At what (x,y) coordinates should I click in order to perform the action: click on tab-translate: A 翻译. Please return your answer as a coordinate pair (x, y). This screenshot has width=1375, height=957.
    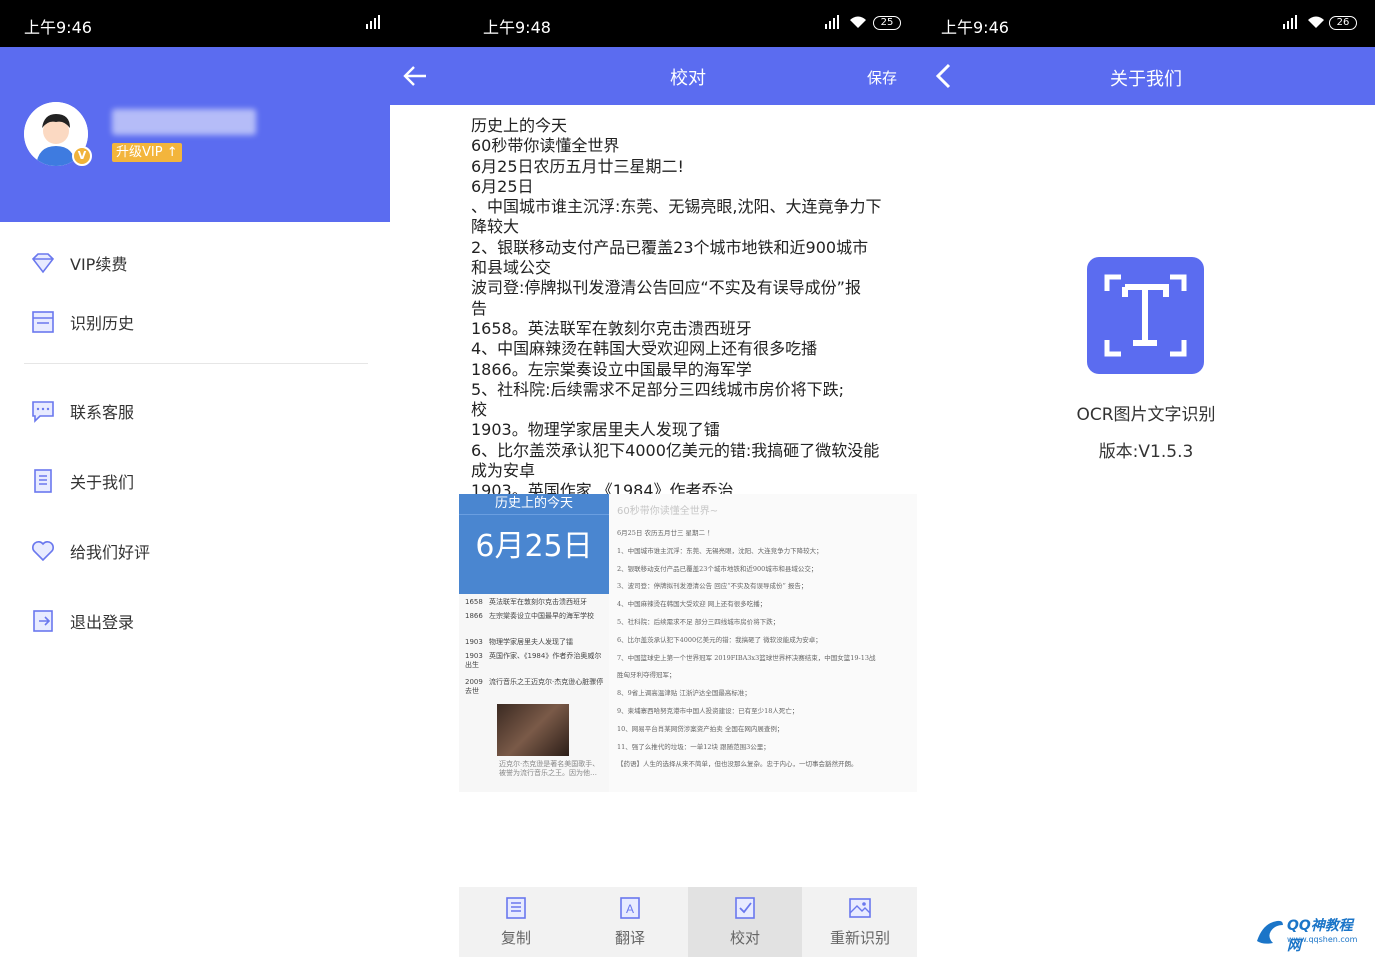
    Looking at the image, I should click on (630, 922).